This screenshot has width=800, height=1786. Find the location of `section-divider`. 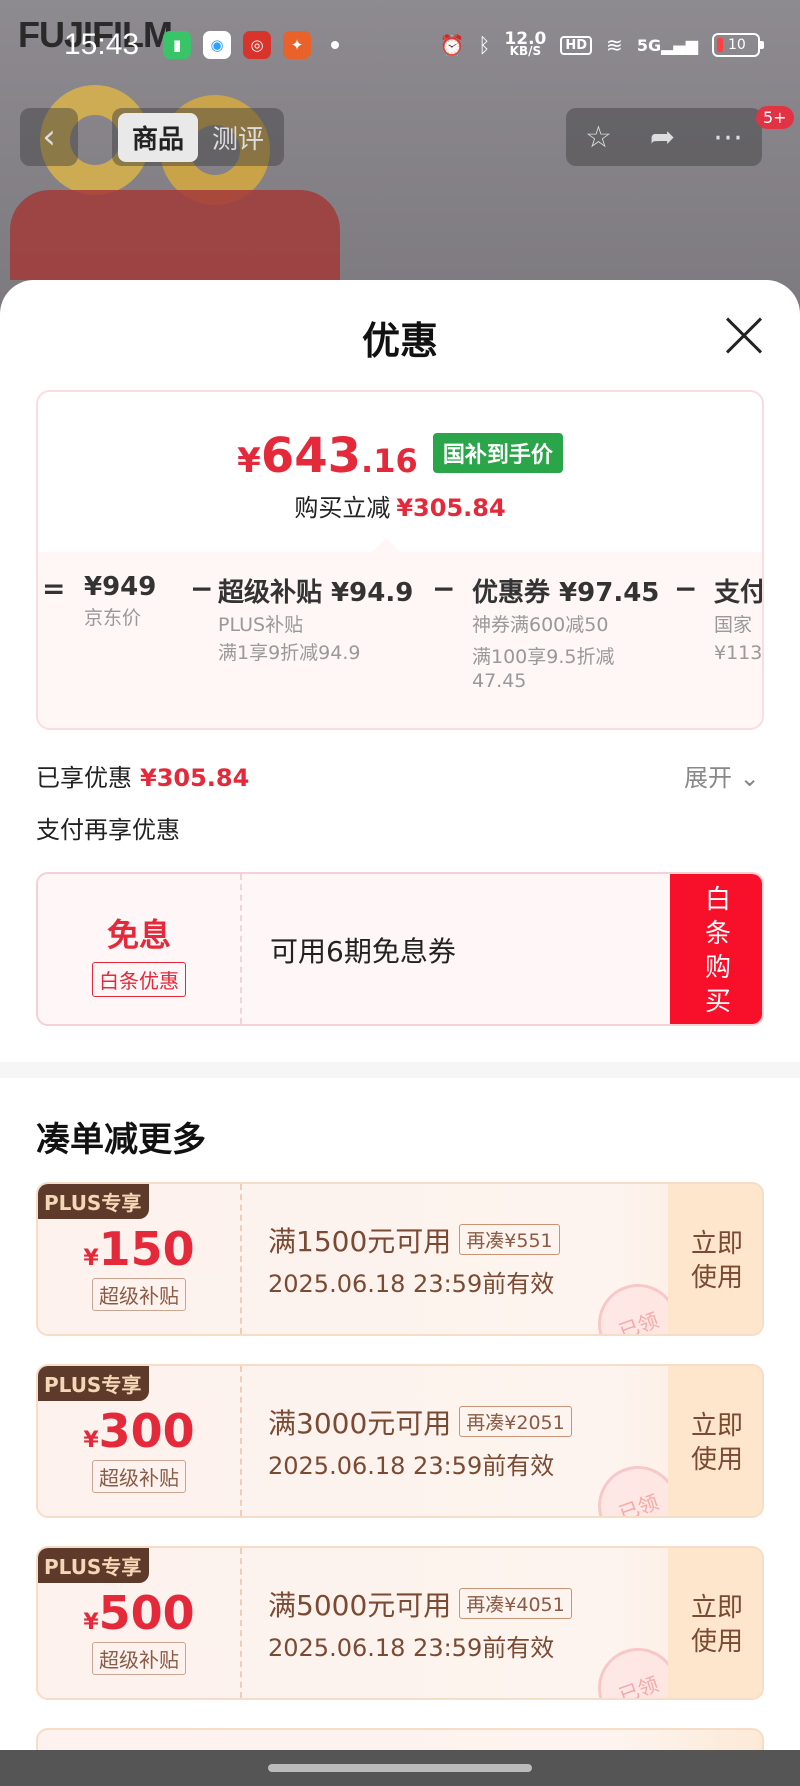

section-divider is located at coordinates (400, 1070).